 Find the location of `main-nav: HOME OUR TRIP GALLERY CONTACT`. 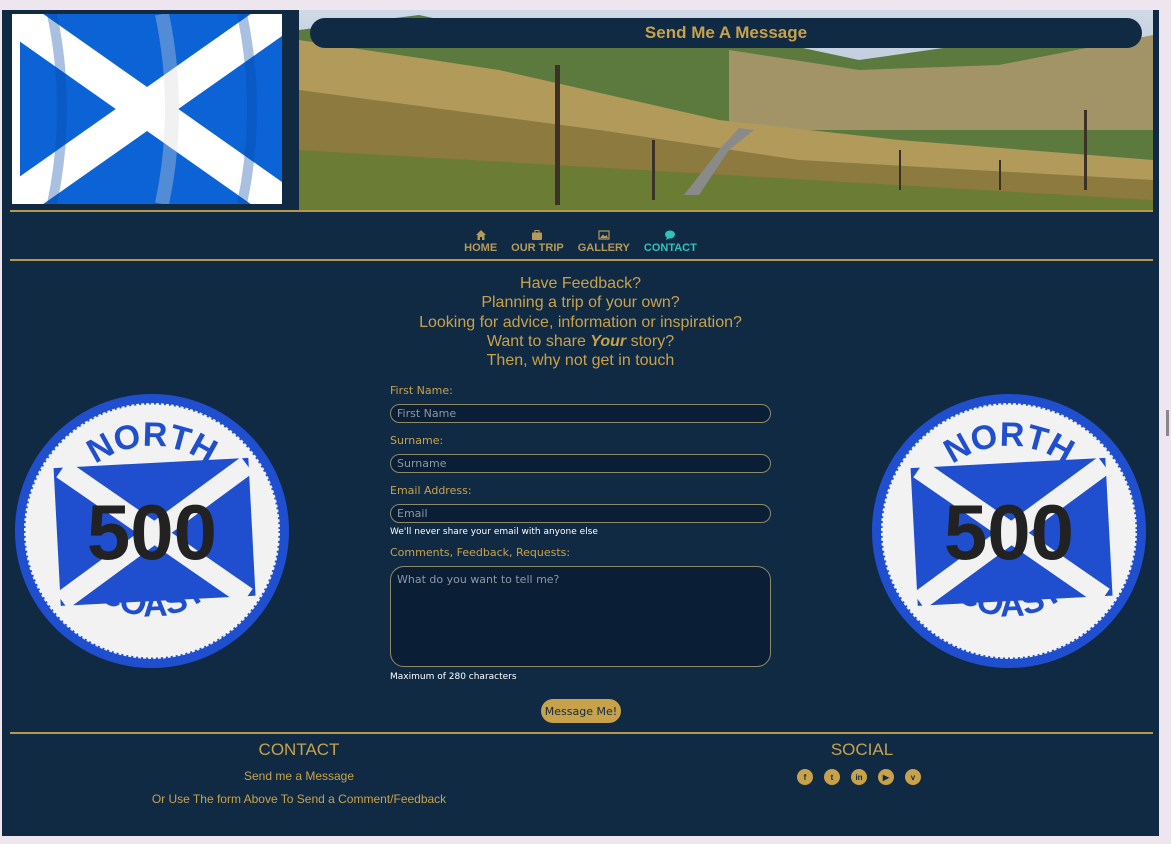

main-nav: HOME OUR TRIP GALLERY CONTACT is located at coordinates (580, 241).